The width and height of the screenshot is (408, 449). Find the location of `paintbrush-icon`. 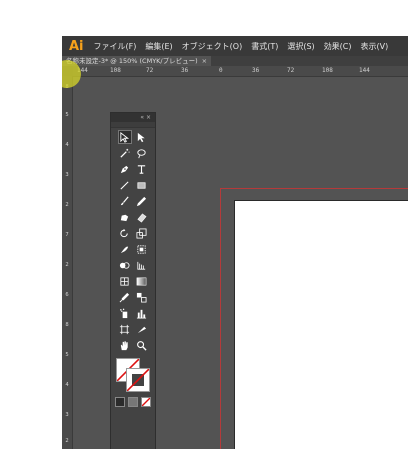

paintbrush-icon is located at coordinates (125, 201).